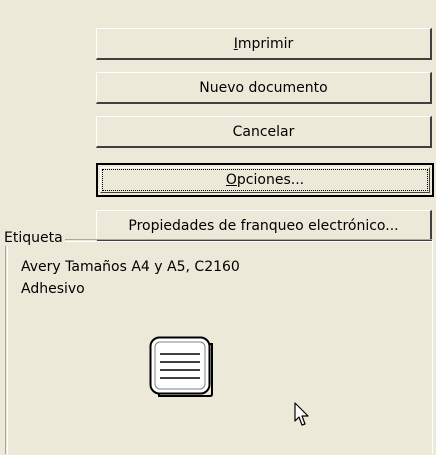 This screenshot has width=436, height=455. I want to click on label-vendor-text: Avery Tamaños A4 y A5, C2160, so click(130, 267).